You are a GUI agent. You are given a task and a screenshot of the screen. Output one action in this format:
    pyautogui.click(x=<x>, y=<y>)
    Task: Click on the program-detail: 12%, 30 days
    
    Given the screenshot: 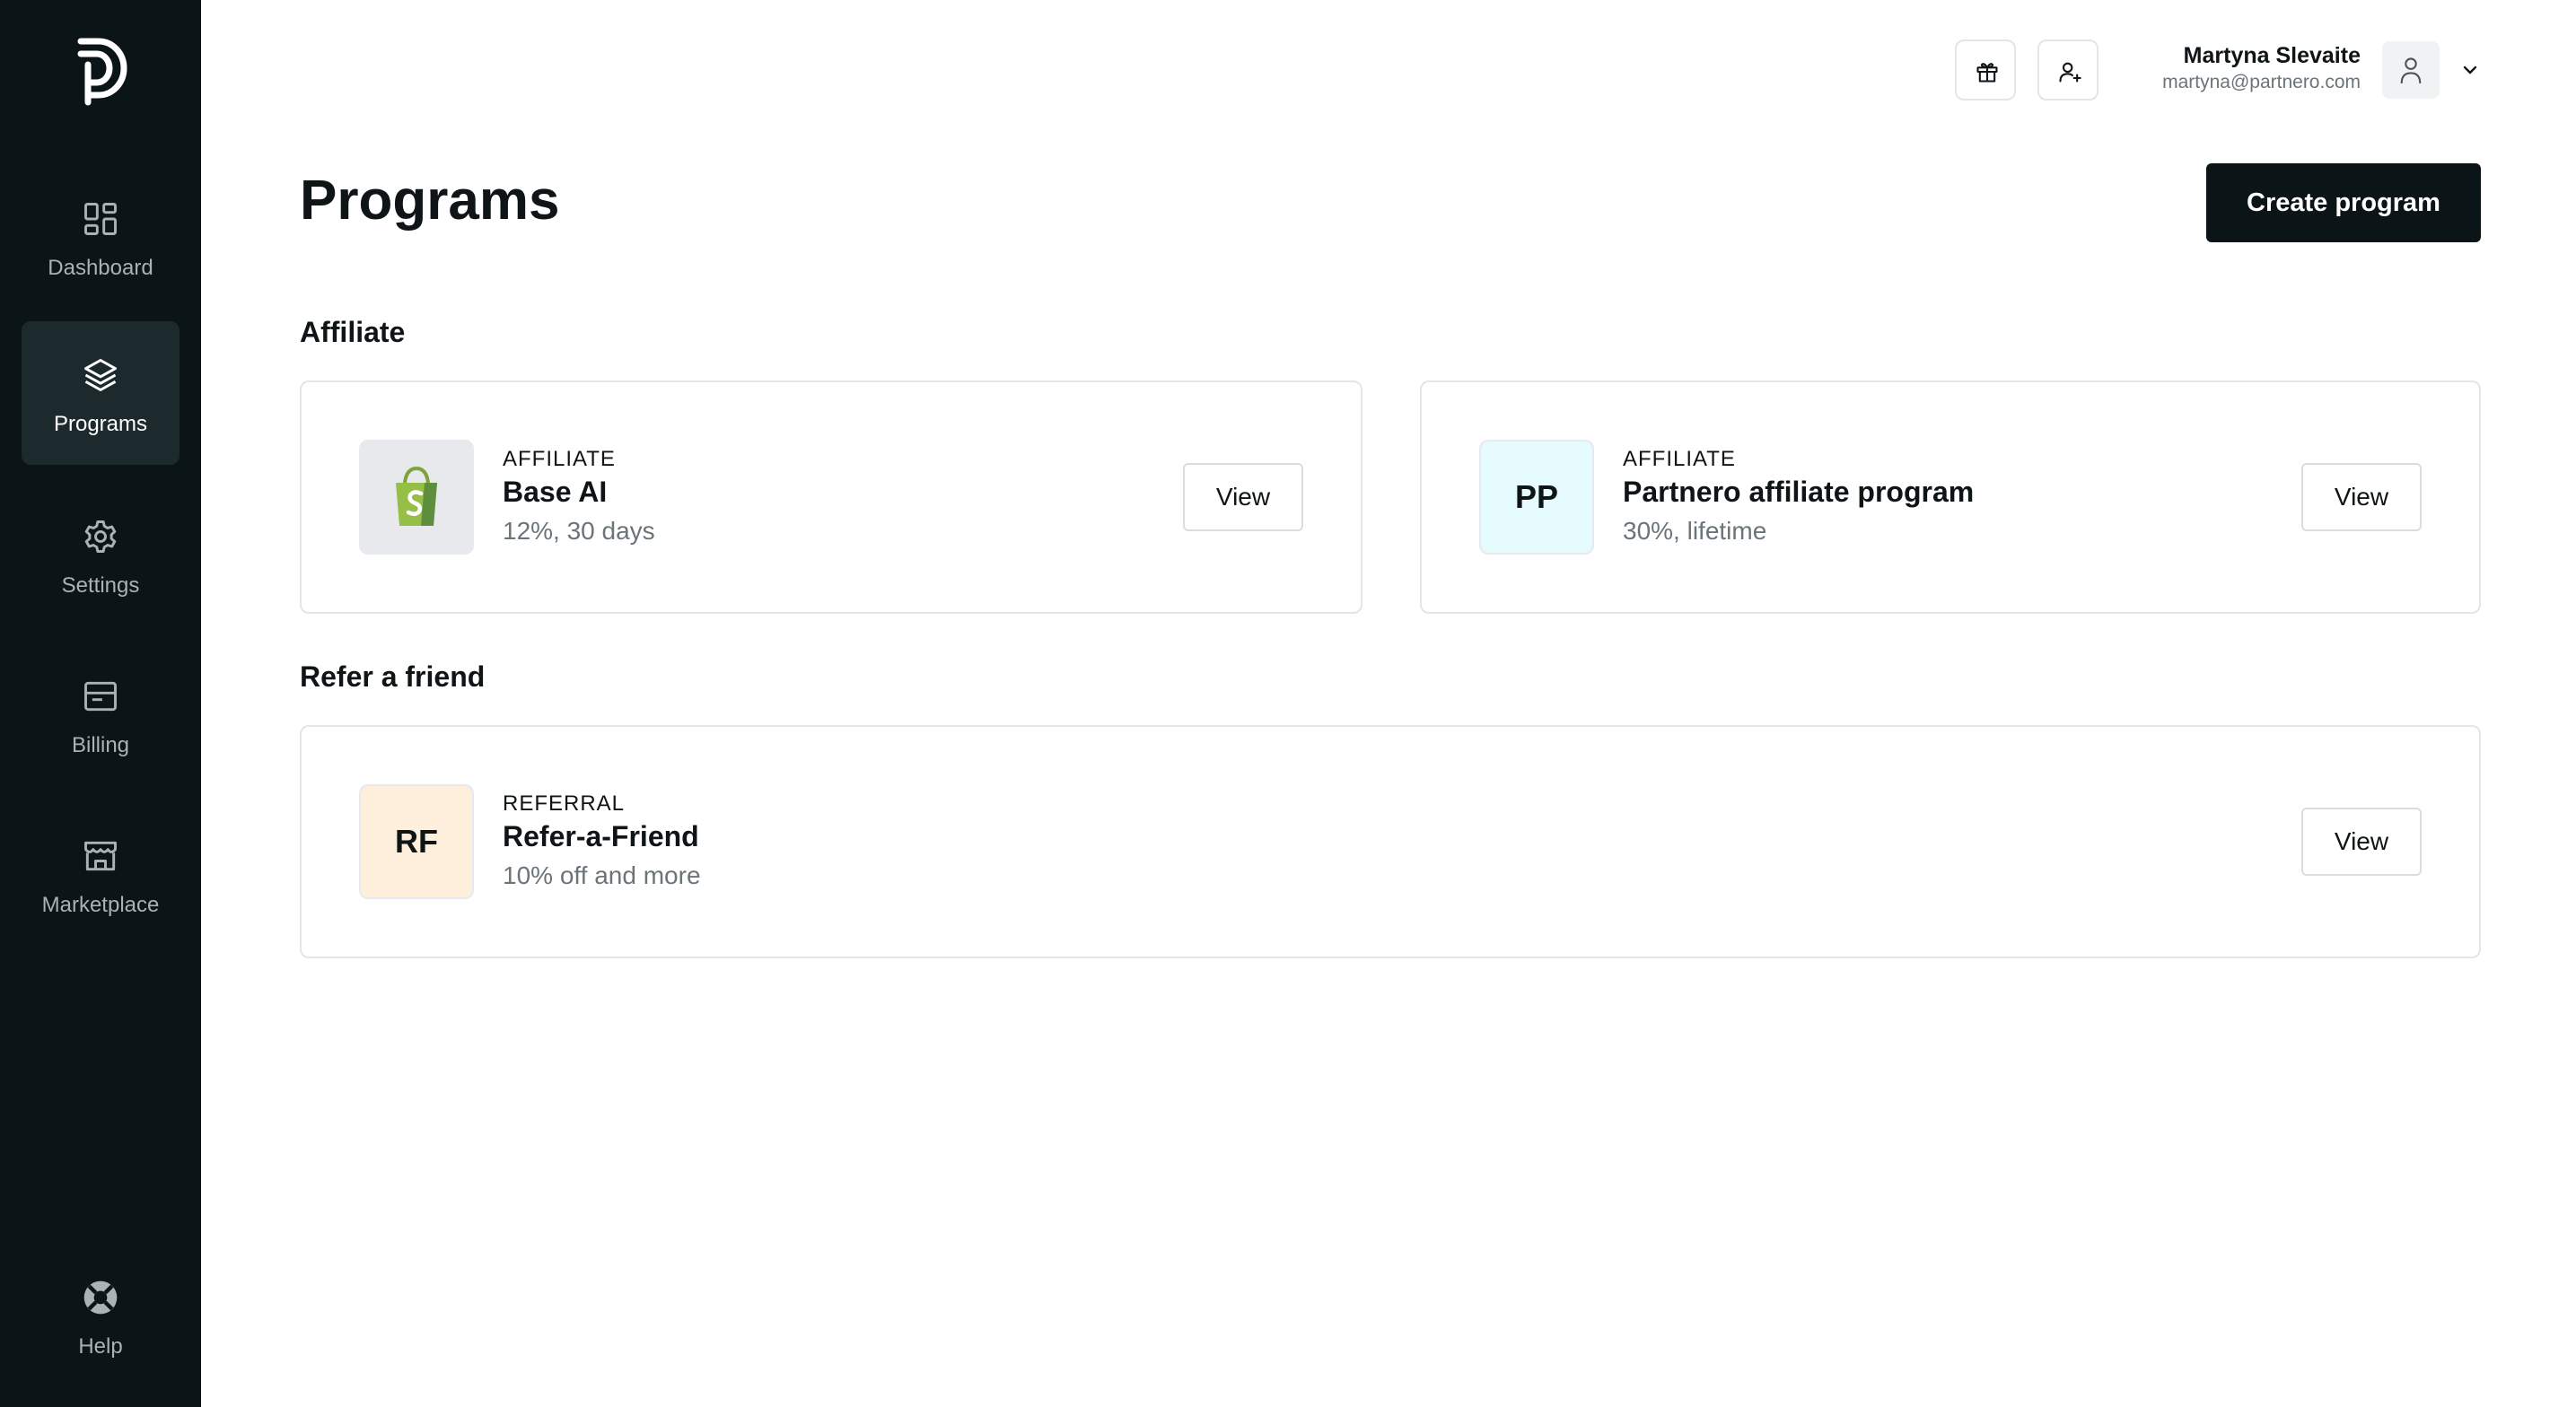 What is the action you would take?
    pyautogui.click(x=579, y=531)
    